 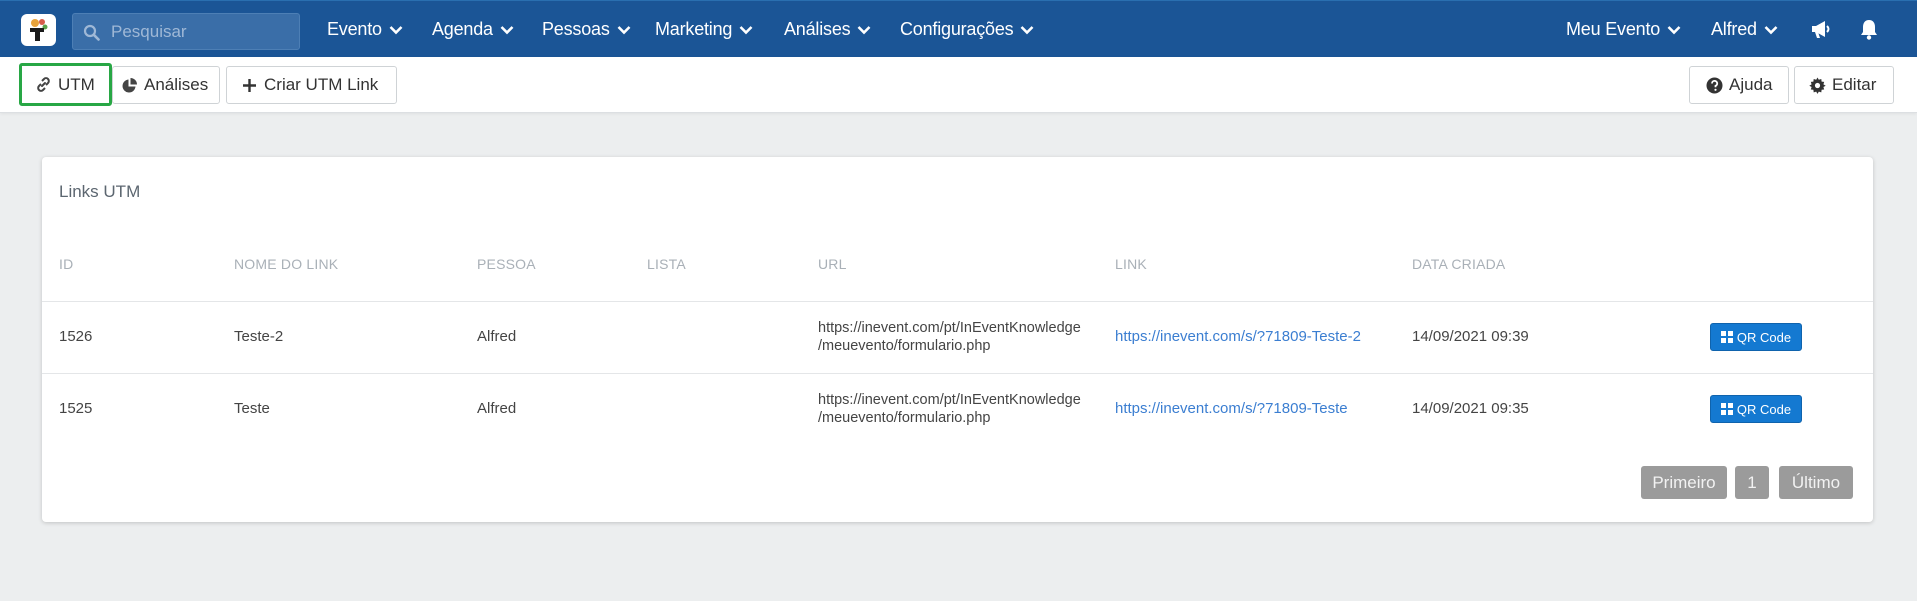 I want to click on user-name: Alfred, so click(x=1734, y=29).